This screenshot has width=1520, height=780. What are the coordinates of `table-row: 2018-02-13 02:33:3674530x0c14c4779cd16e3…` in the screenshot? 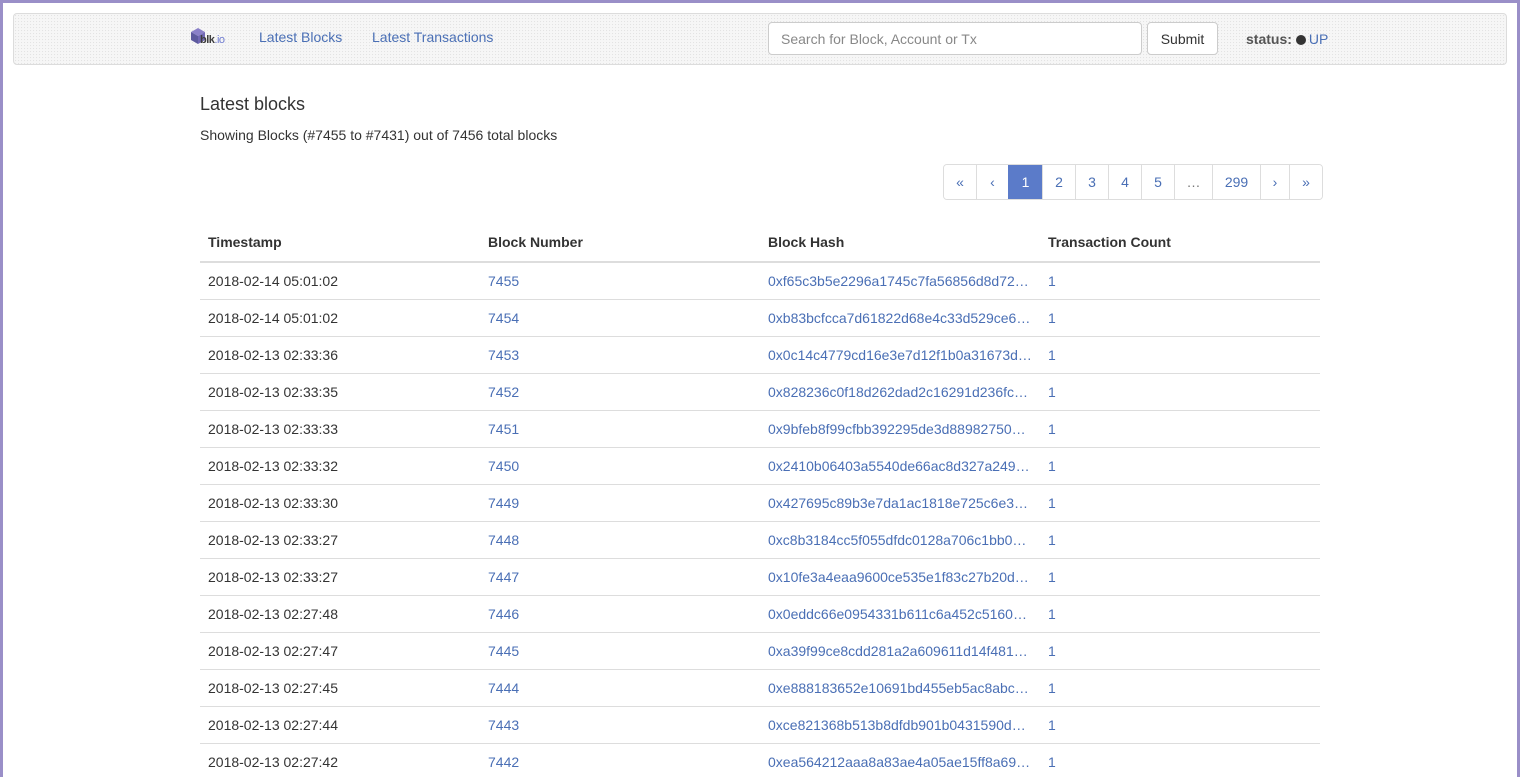 It's located at (760, 355).